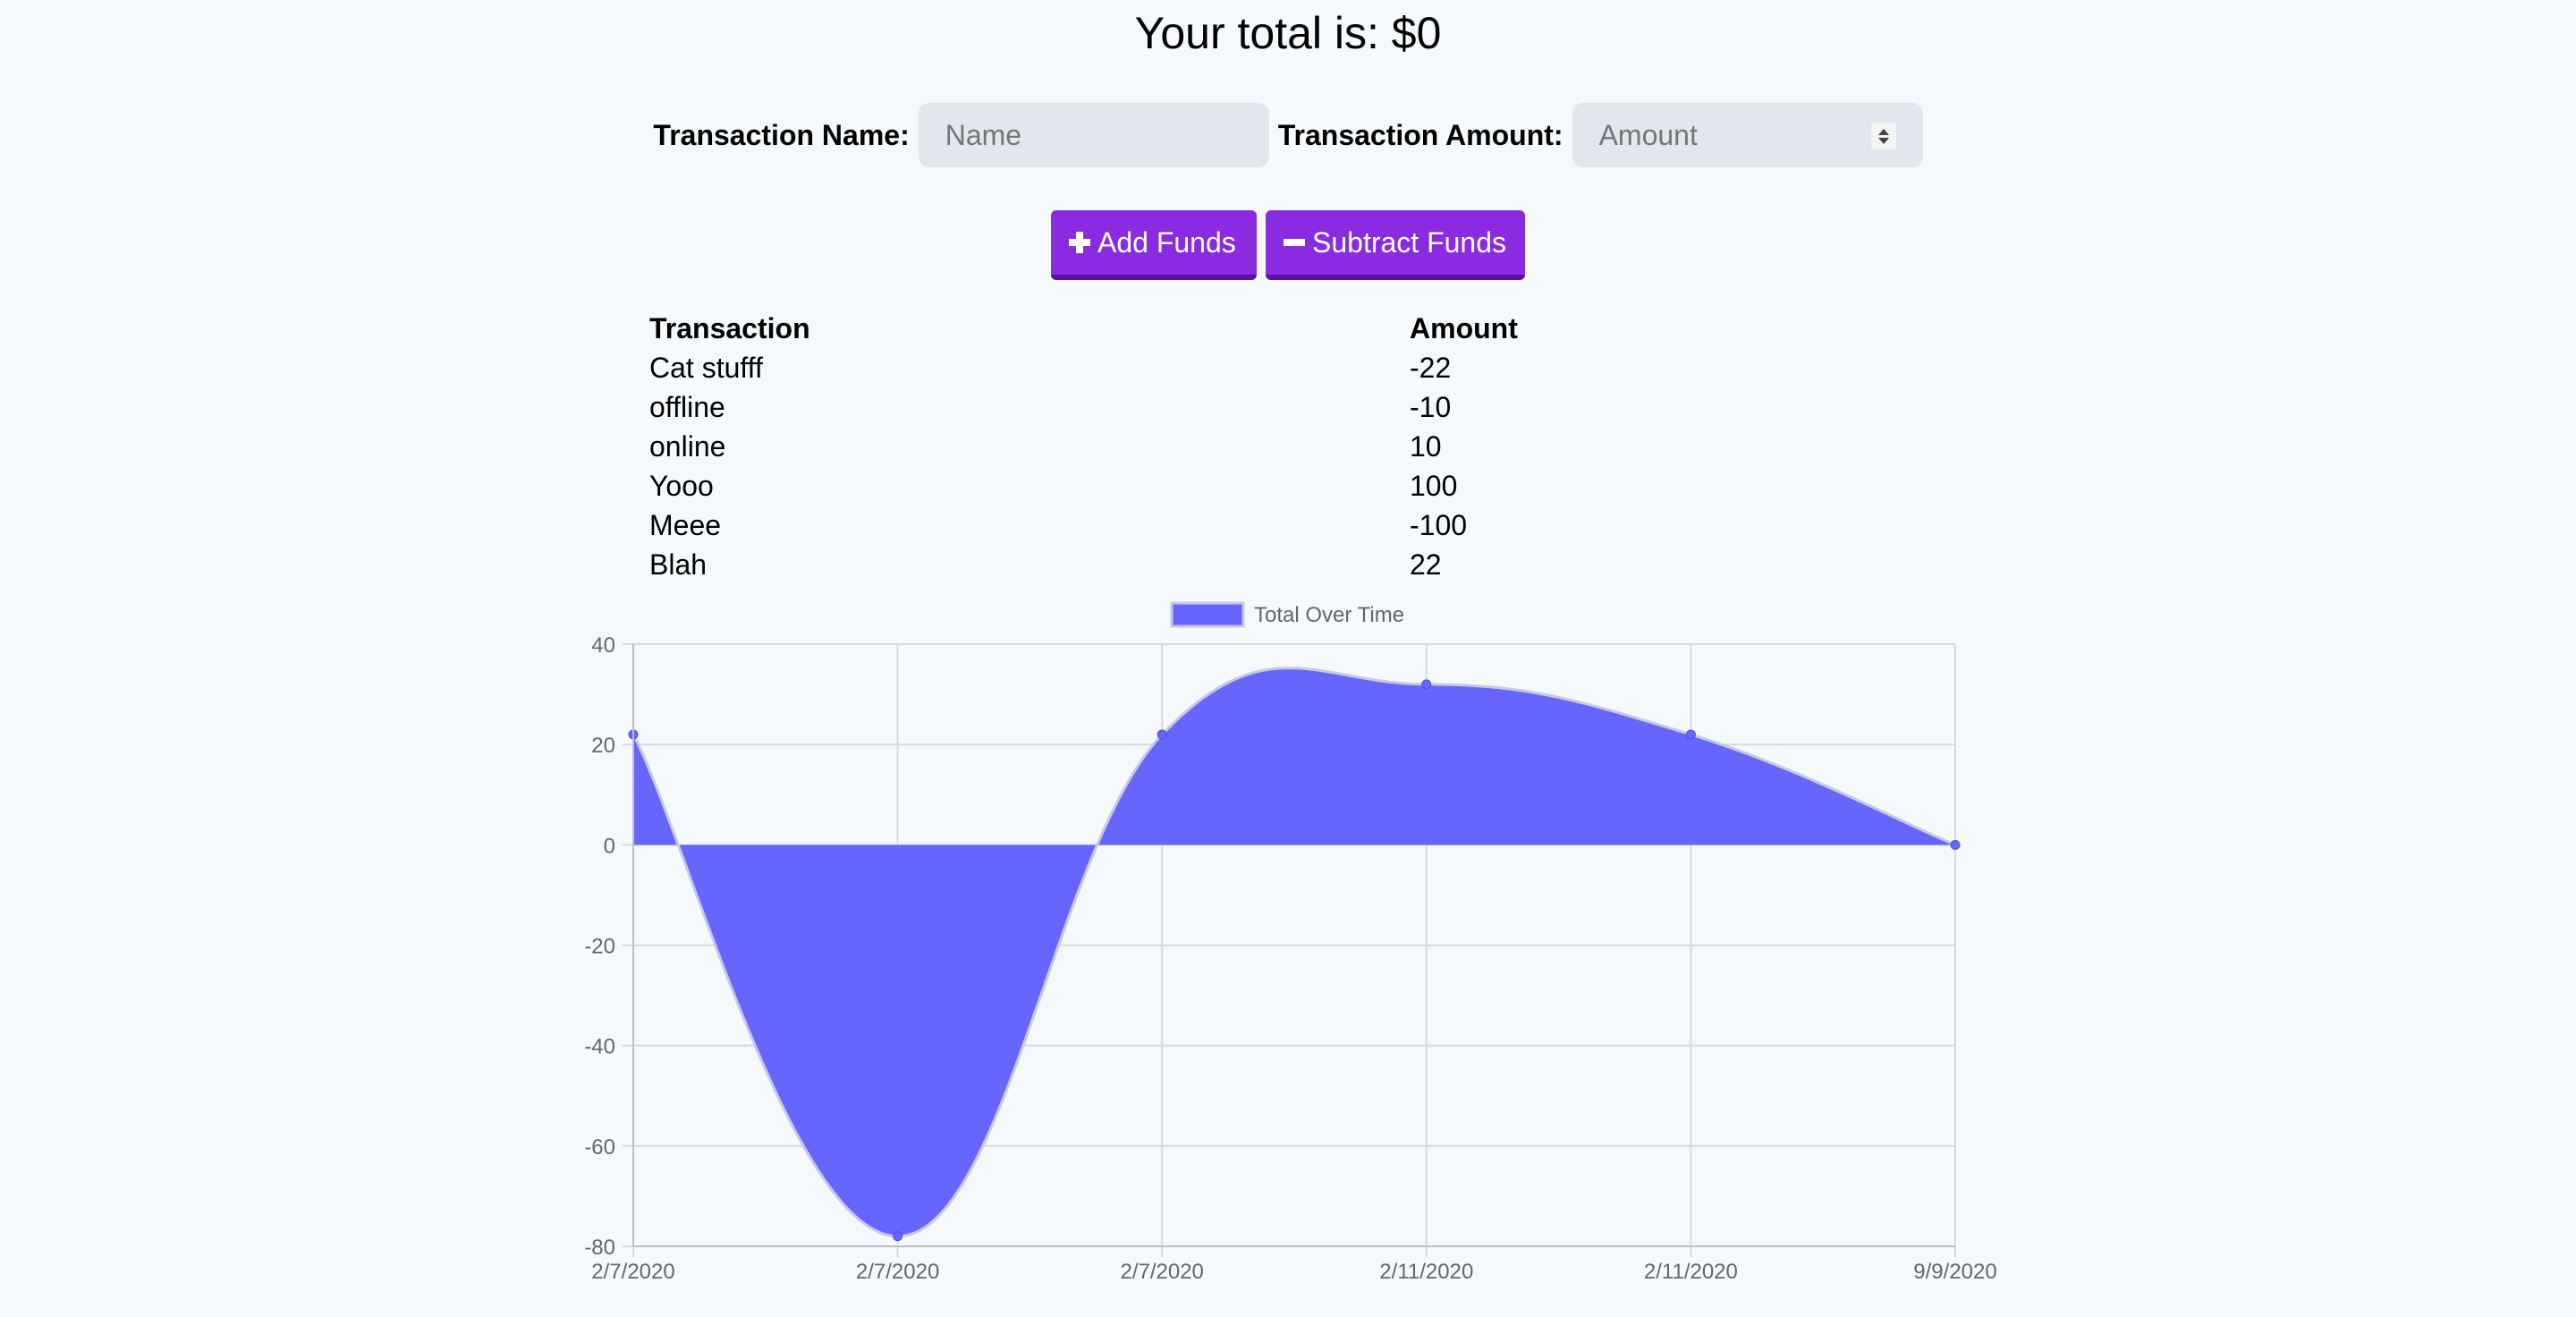 The width and height of the screenshot is (2576, 1317). I want to click on minus-icon, so click(1294, 243).